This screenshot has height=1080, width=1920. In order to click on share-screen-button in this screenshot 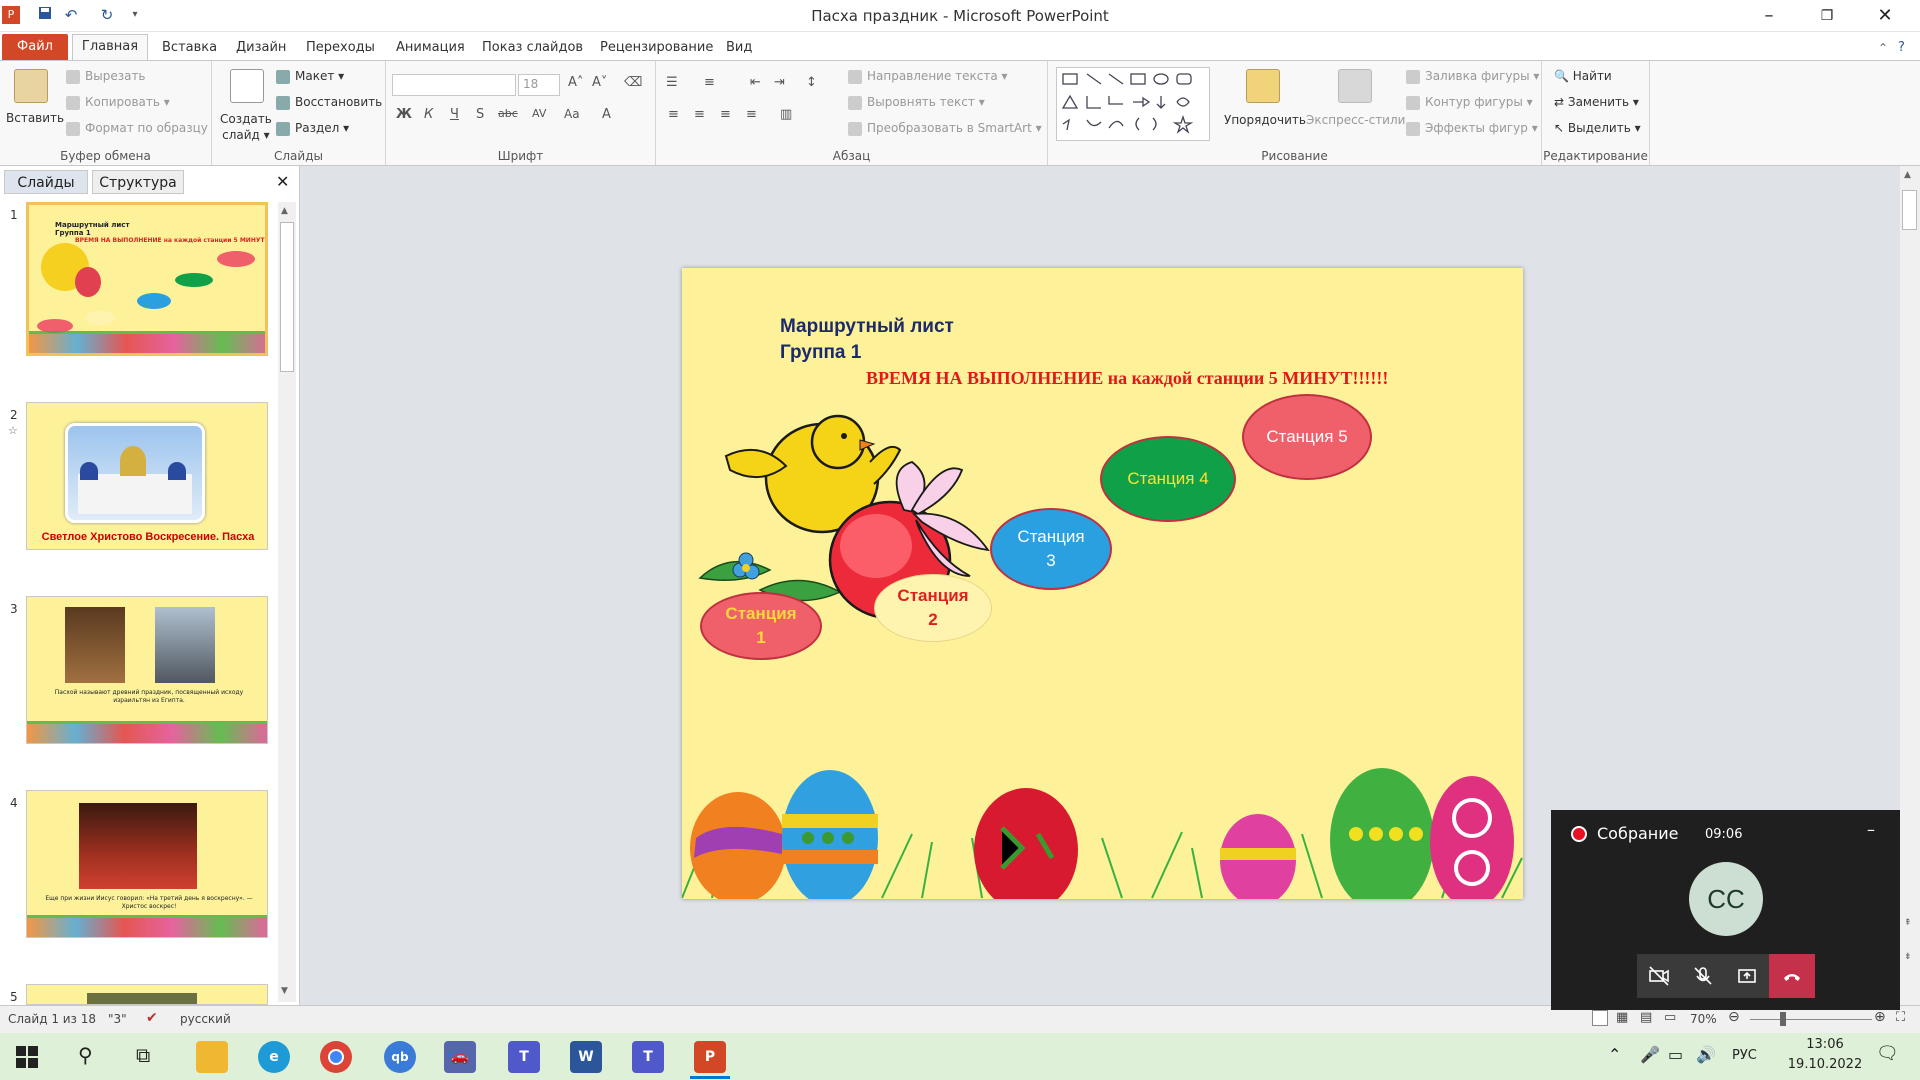, I will do `click(1747, 976)`.